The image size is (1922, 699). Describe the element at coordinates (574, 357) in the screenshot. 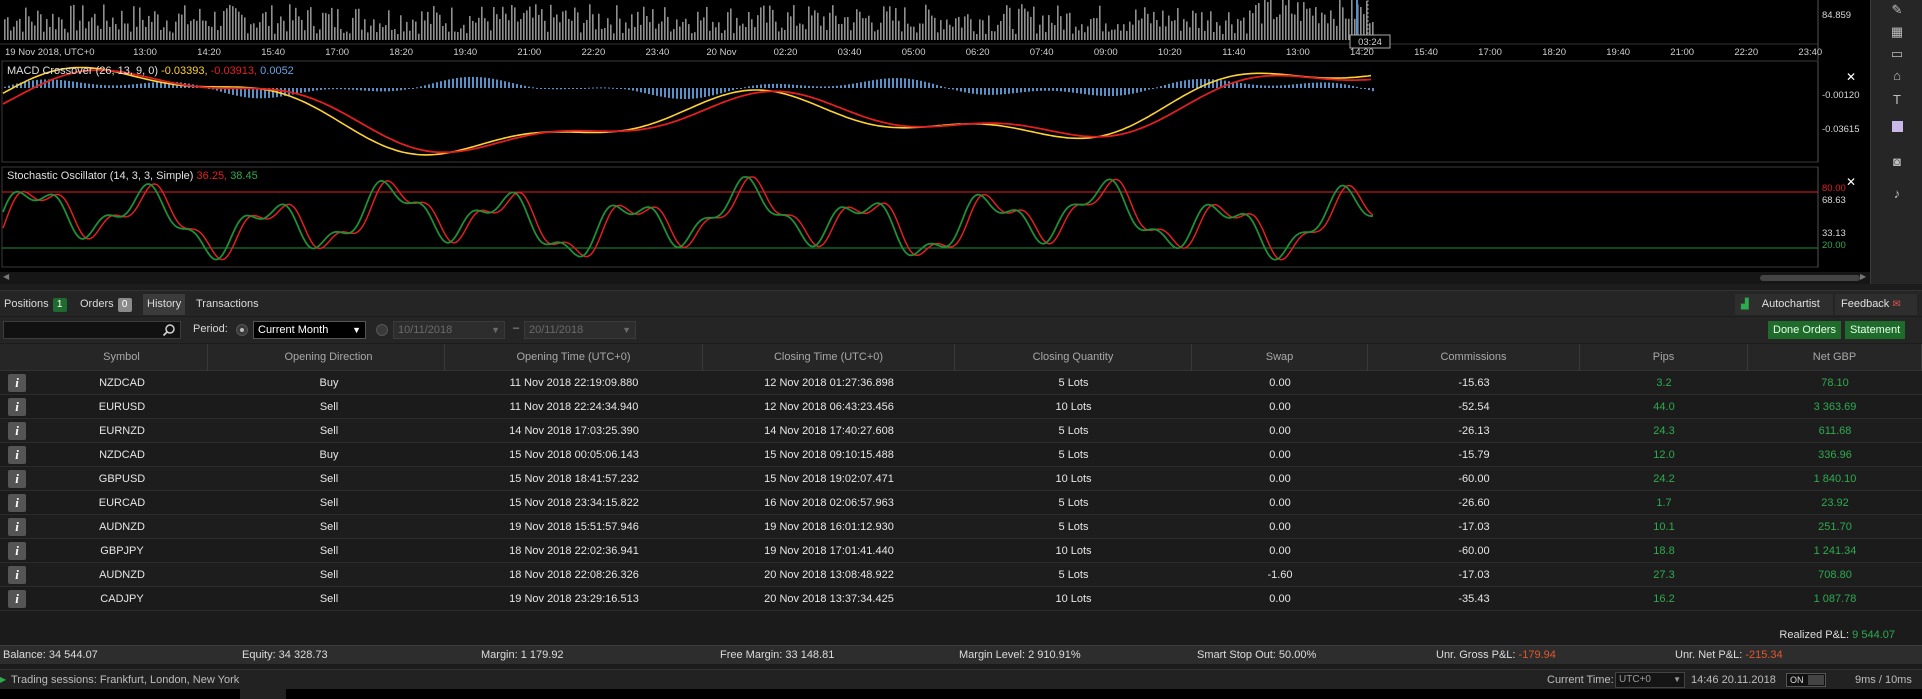

I see `column-header: Opening Time (UTC+0)` at that location.